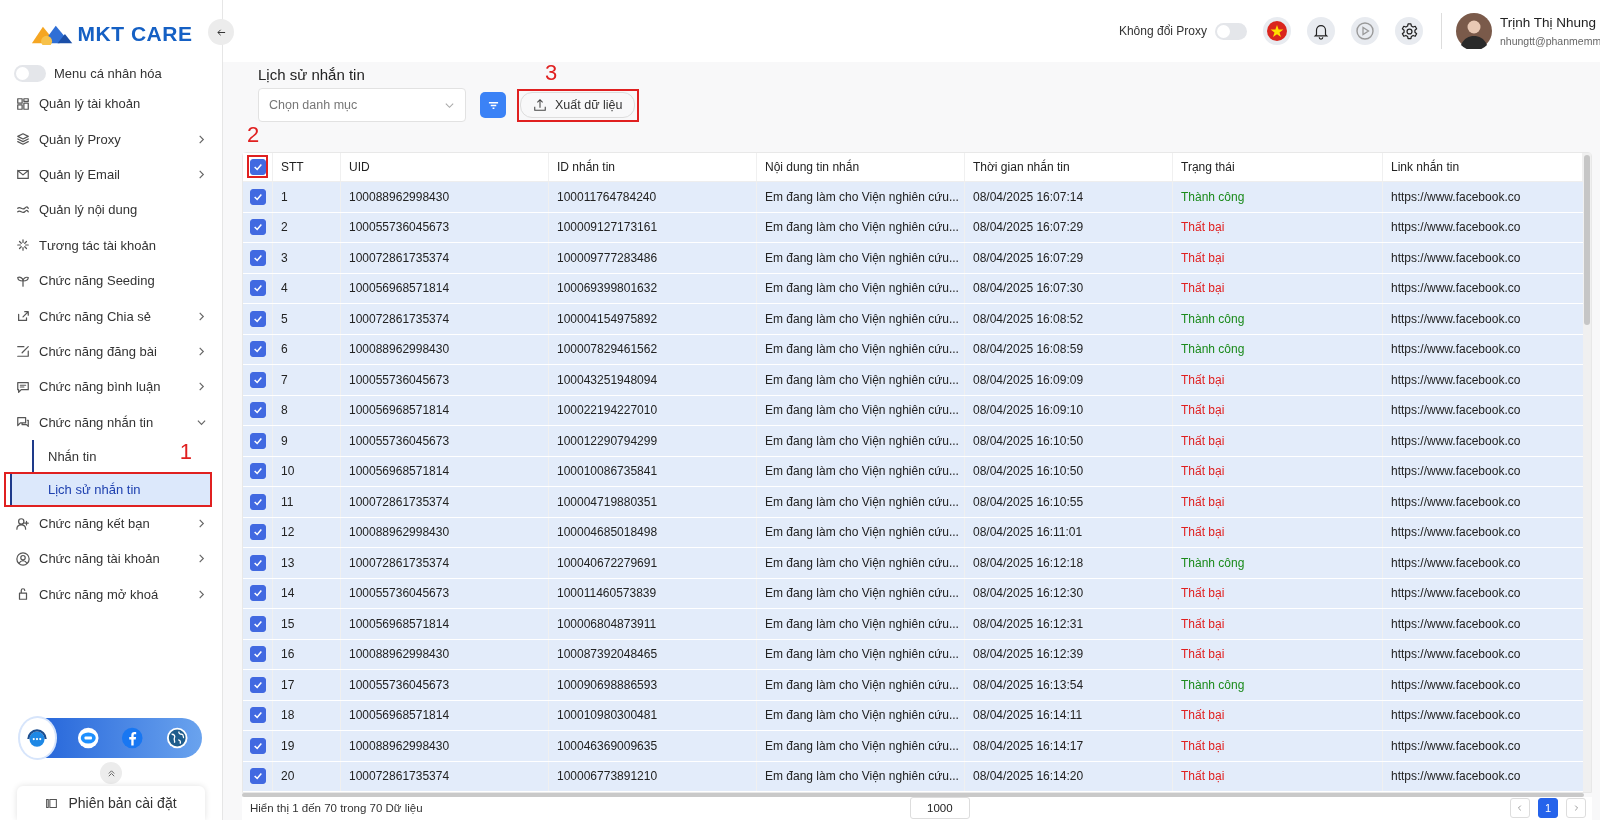 This screenshot has height=820, width=1600. What do you see at coordinates (1409, 31) in the screenshot?
I see `settings-button` at bounding box center [1409, 31].